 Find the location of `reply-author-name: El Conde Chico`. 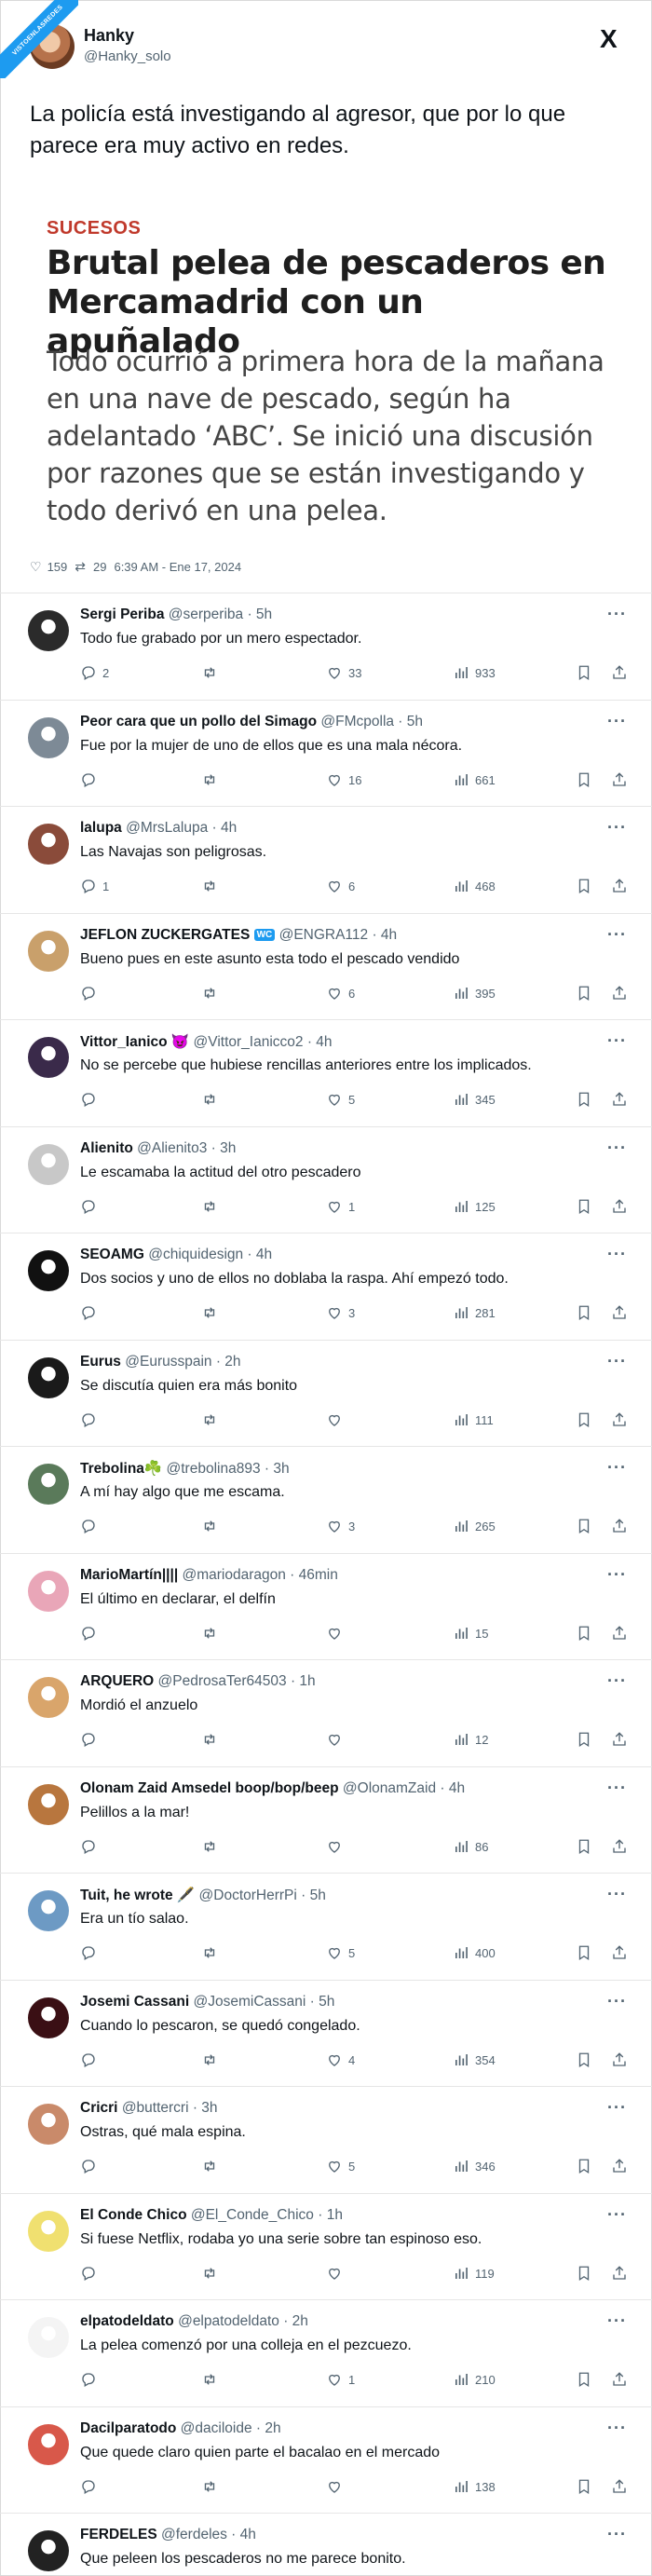

reply-author-name: El Conde Chico is located at coordinates (133, 2215).